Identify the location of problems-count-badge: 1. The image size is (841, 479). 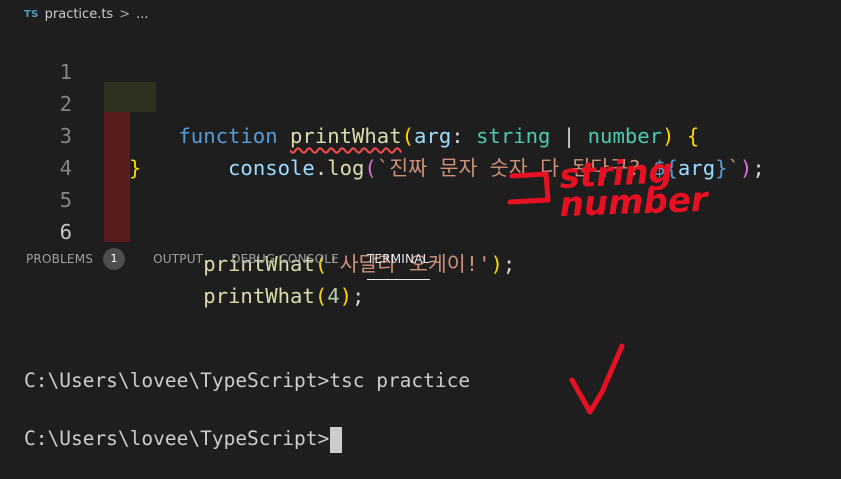
(114, 259).